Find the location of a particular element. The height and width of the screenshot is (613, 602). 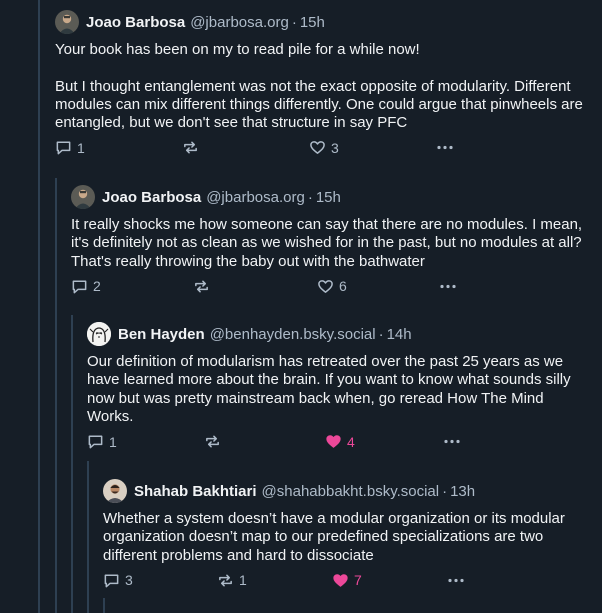

avatar-monkey-sketch-icon is located at coordinates (99, 334).